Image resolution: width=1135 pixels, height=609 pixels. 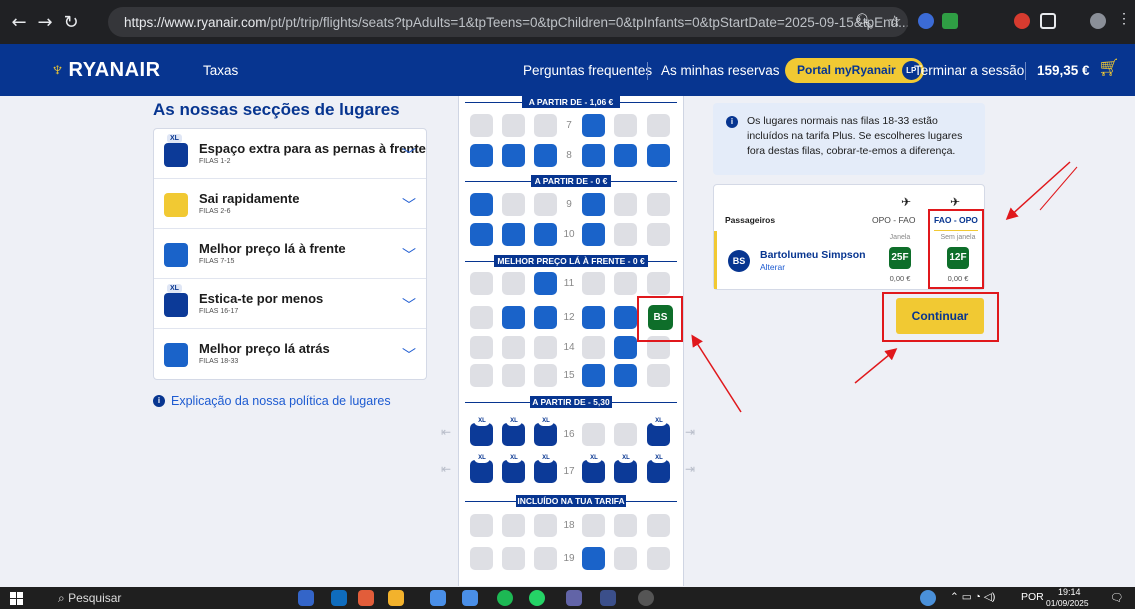 What do you see at coordinates (290, 354) in the screenshot?
I see `section-row: Melhor preço lá atrás FILAS 18-33 ﹀` at bounding box center [290, 354].